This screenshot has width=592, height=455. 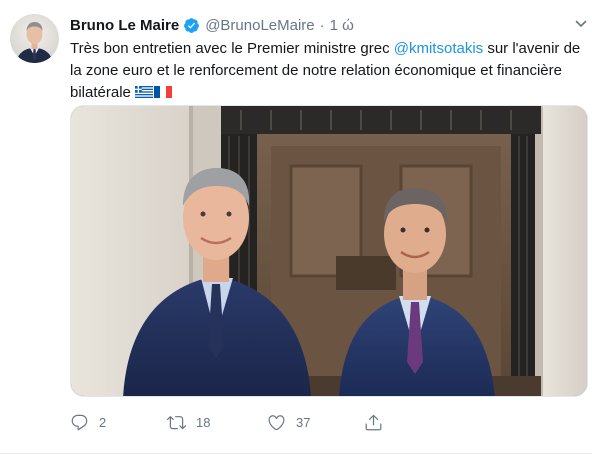 I want to click on france-flag-icon, so click(x=163, y=90).